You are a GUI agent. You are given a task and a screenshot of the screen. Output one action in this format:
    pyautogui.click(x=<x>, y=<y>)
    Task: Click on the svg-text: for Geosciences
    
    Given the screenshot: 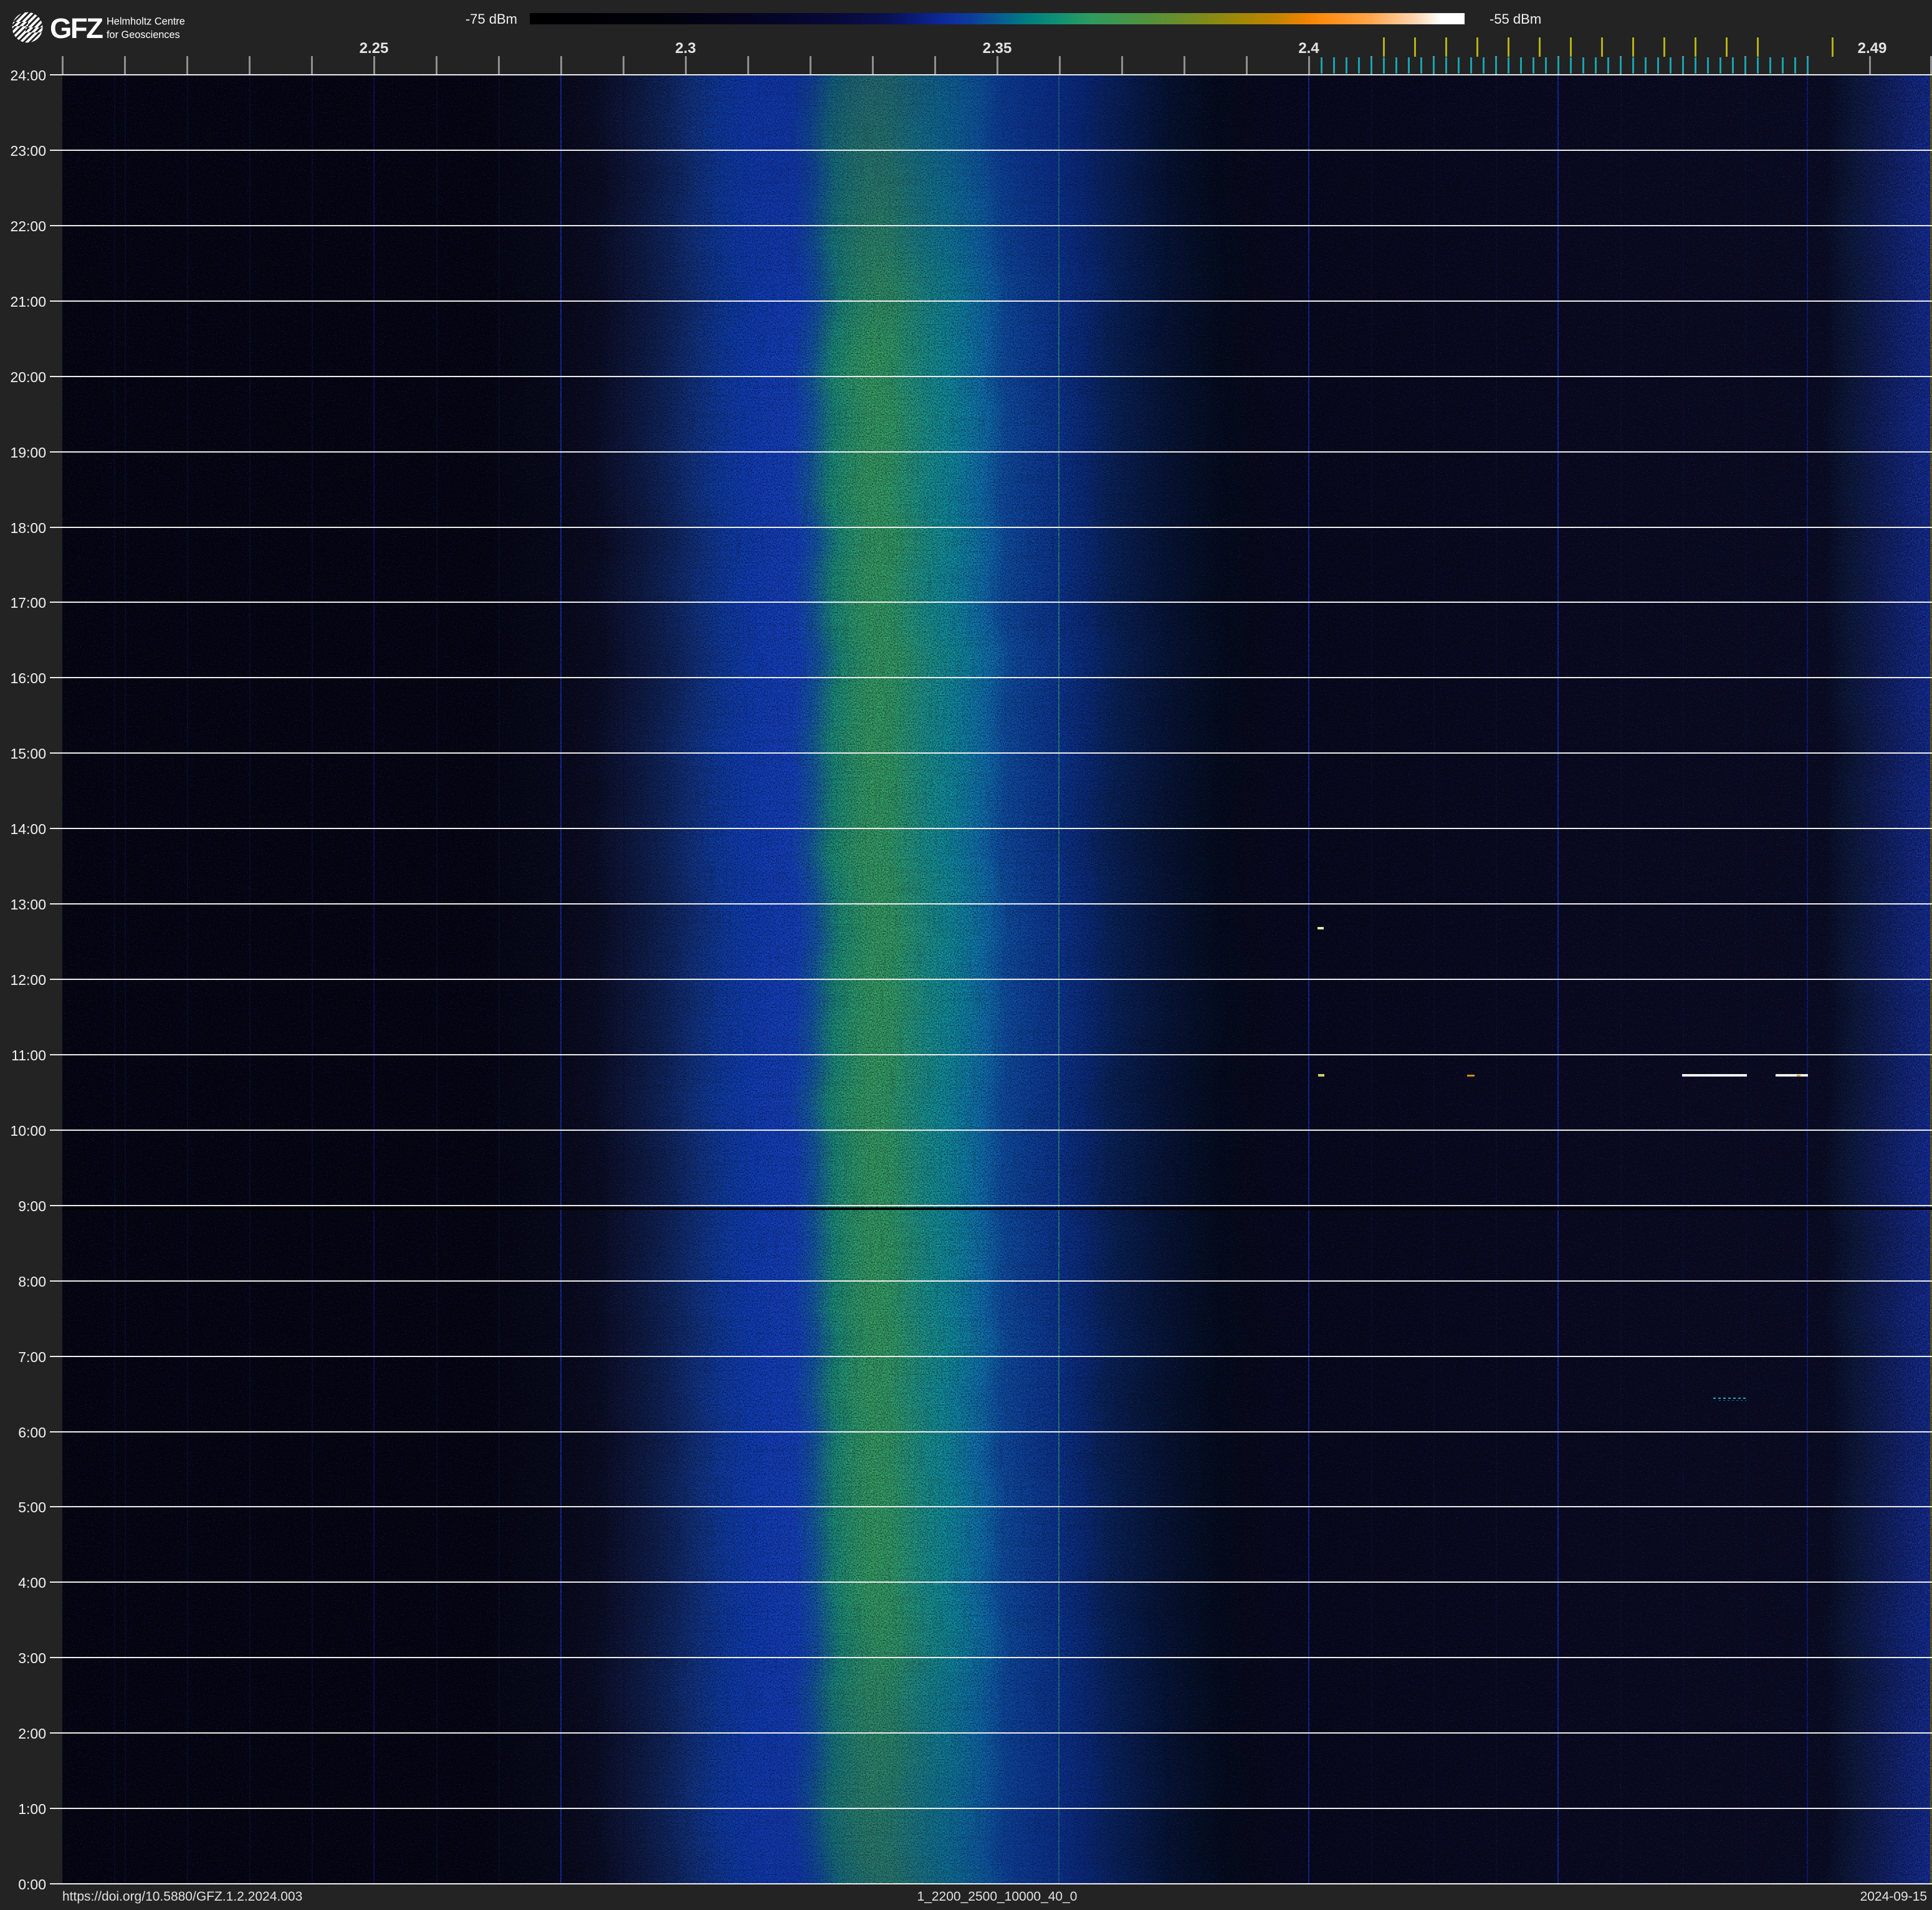 What is the action you would take?
    pyautogui.click(x=143, y=35)
    